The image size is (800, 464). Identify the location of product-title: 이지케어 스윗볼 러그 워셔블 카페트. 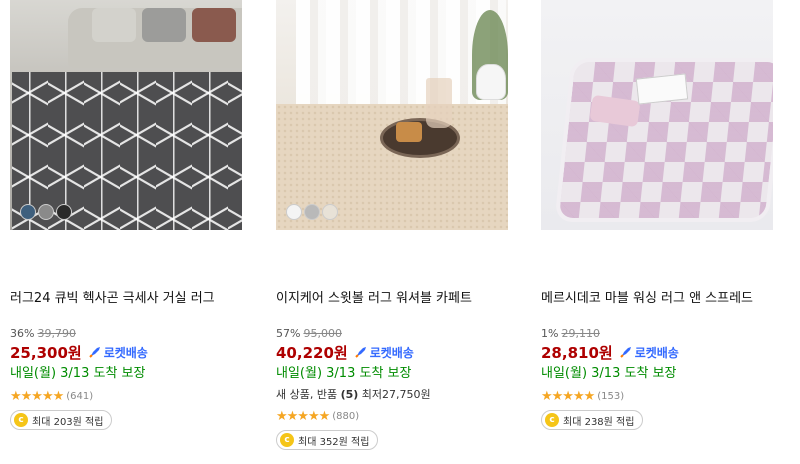
(392, 308).